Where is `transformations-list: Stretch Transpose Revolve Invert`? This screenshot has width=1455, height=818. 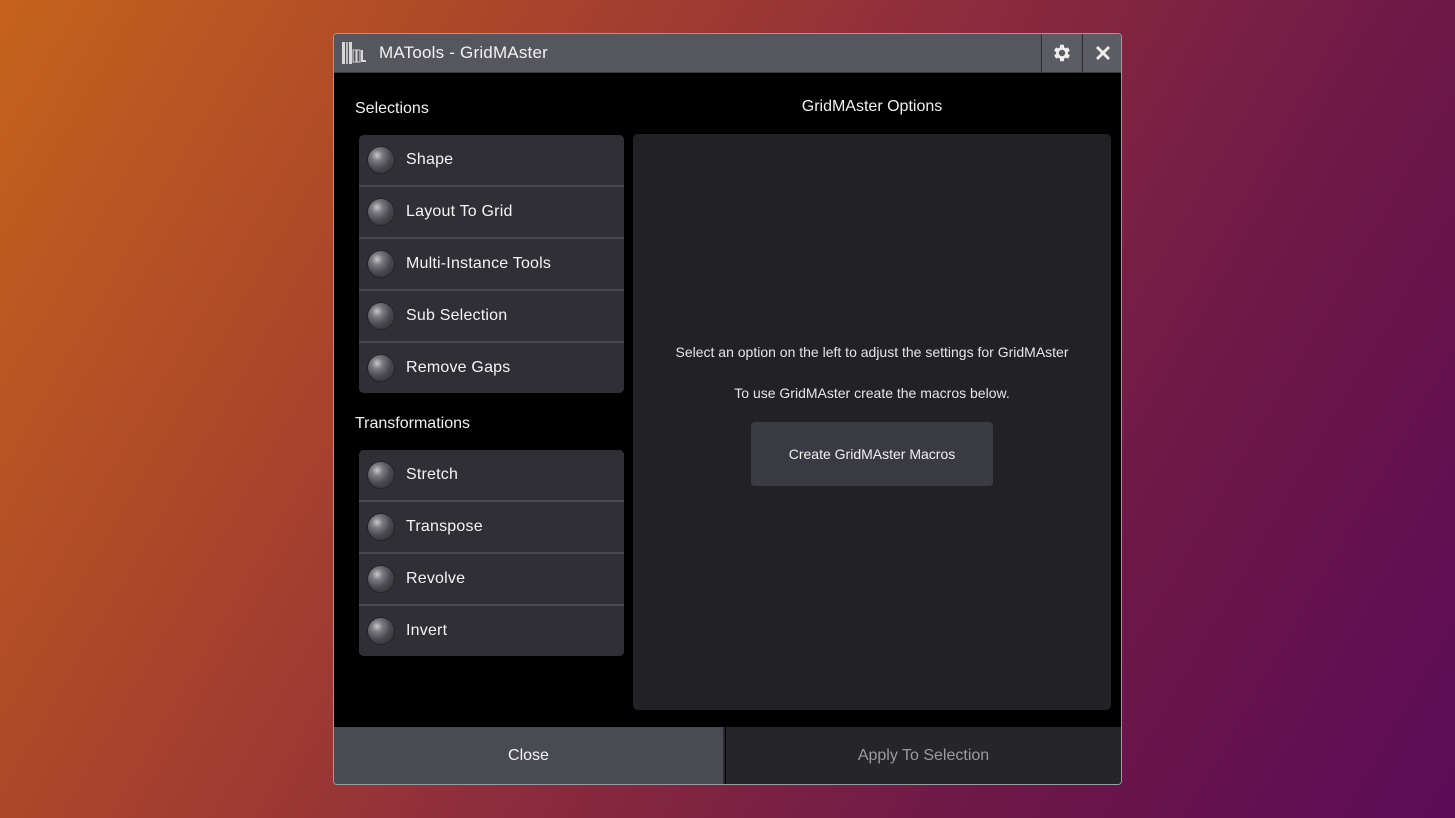 transformations-list: Stretch Transpose Revolve Invert is located at coordinates (491, 553).